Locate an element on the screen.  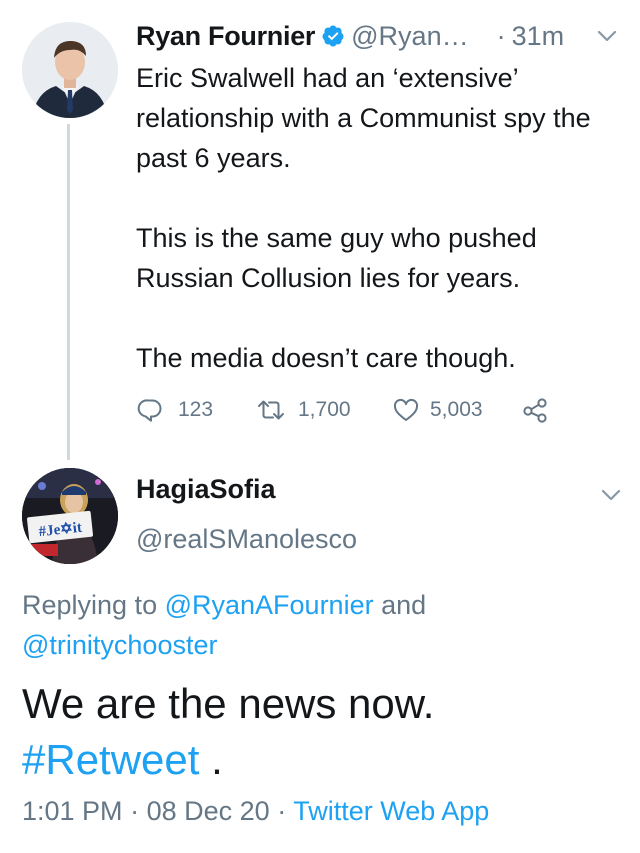
reply-tweet-text: We are the news now. #Retweet . is located at coordinates (322, 732).